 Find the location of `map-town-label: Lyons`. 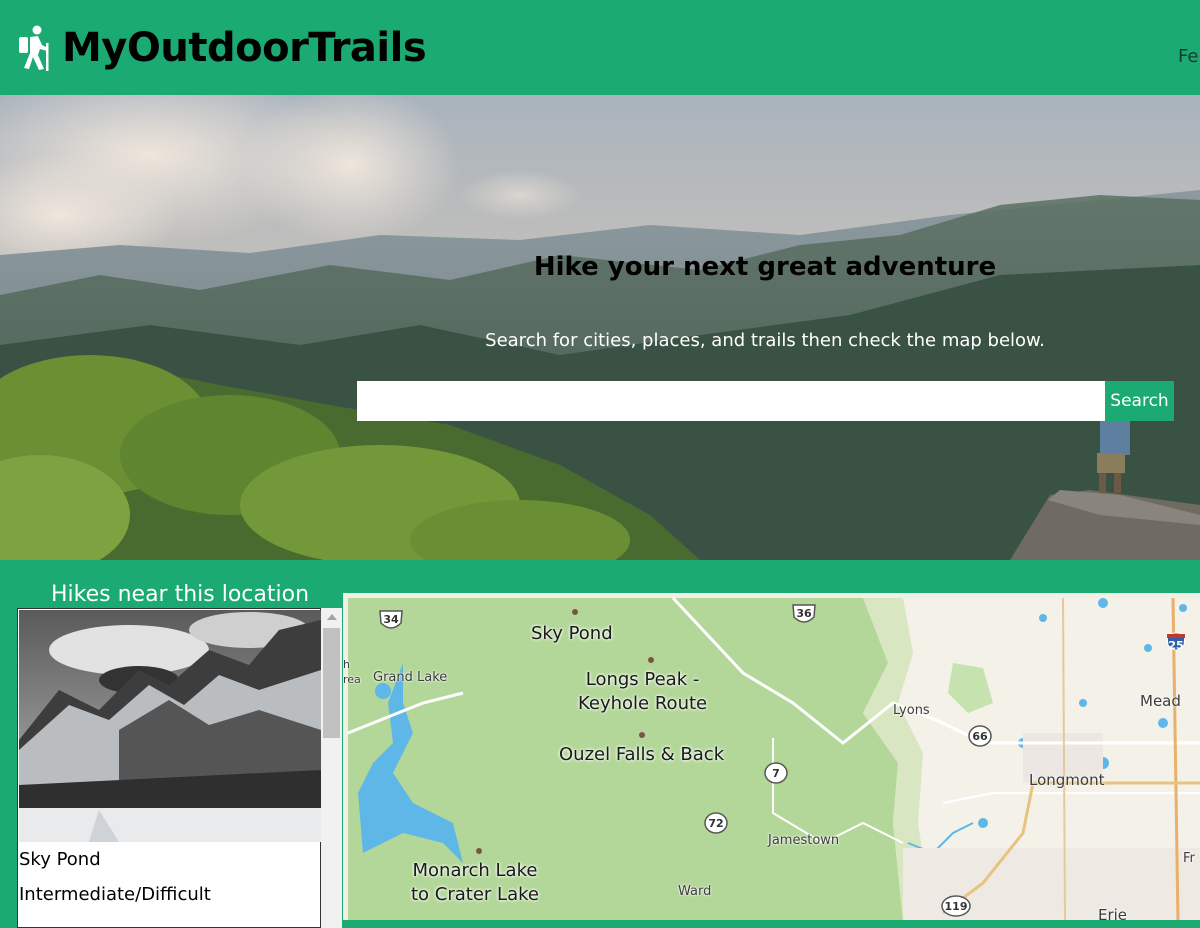

map-town-label: Lyons is located at coordinates (911, 710).